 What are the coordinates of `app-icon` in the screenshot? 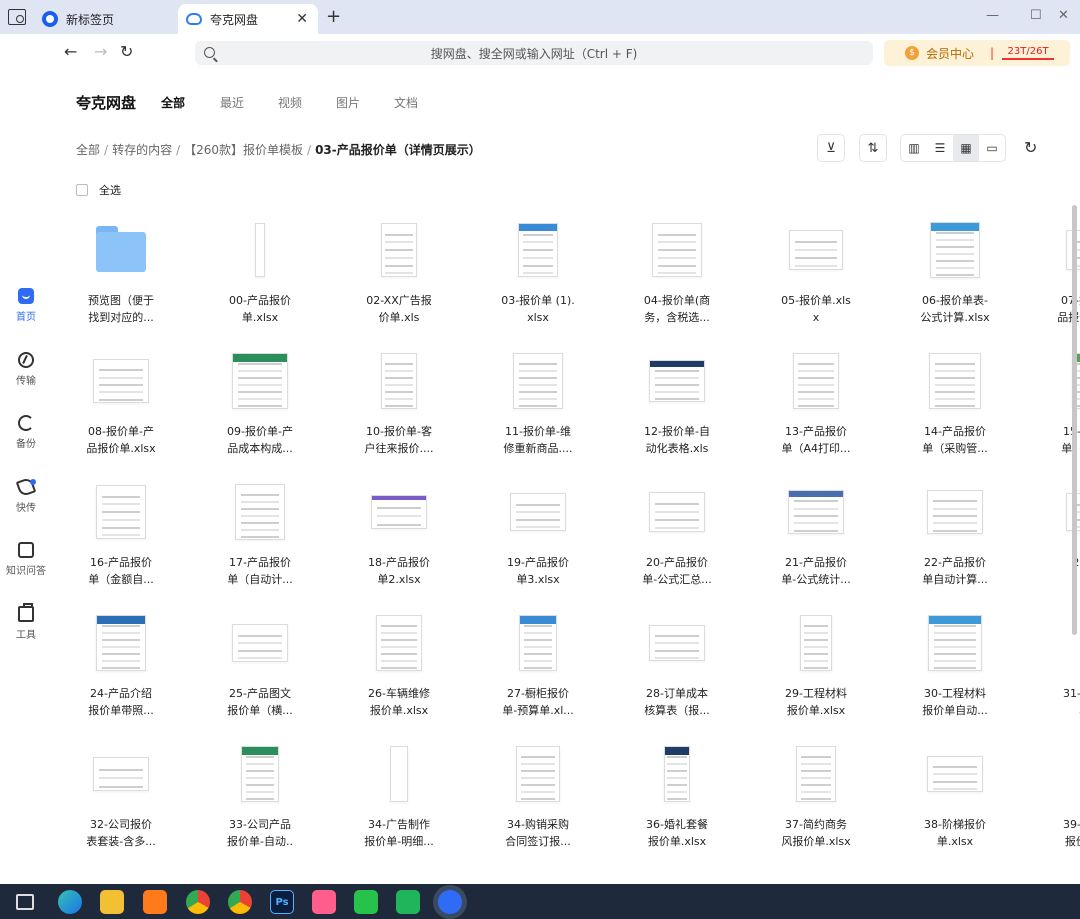 It's located at (324, 902).